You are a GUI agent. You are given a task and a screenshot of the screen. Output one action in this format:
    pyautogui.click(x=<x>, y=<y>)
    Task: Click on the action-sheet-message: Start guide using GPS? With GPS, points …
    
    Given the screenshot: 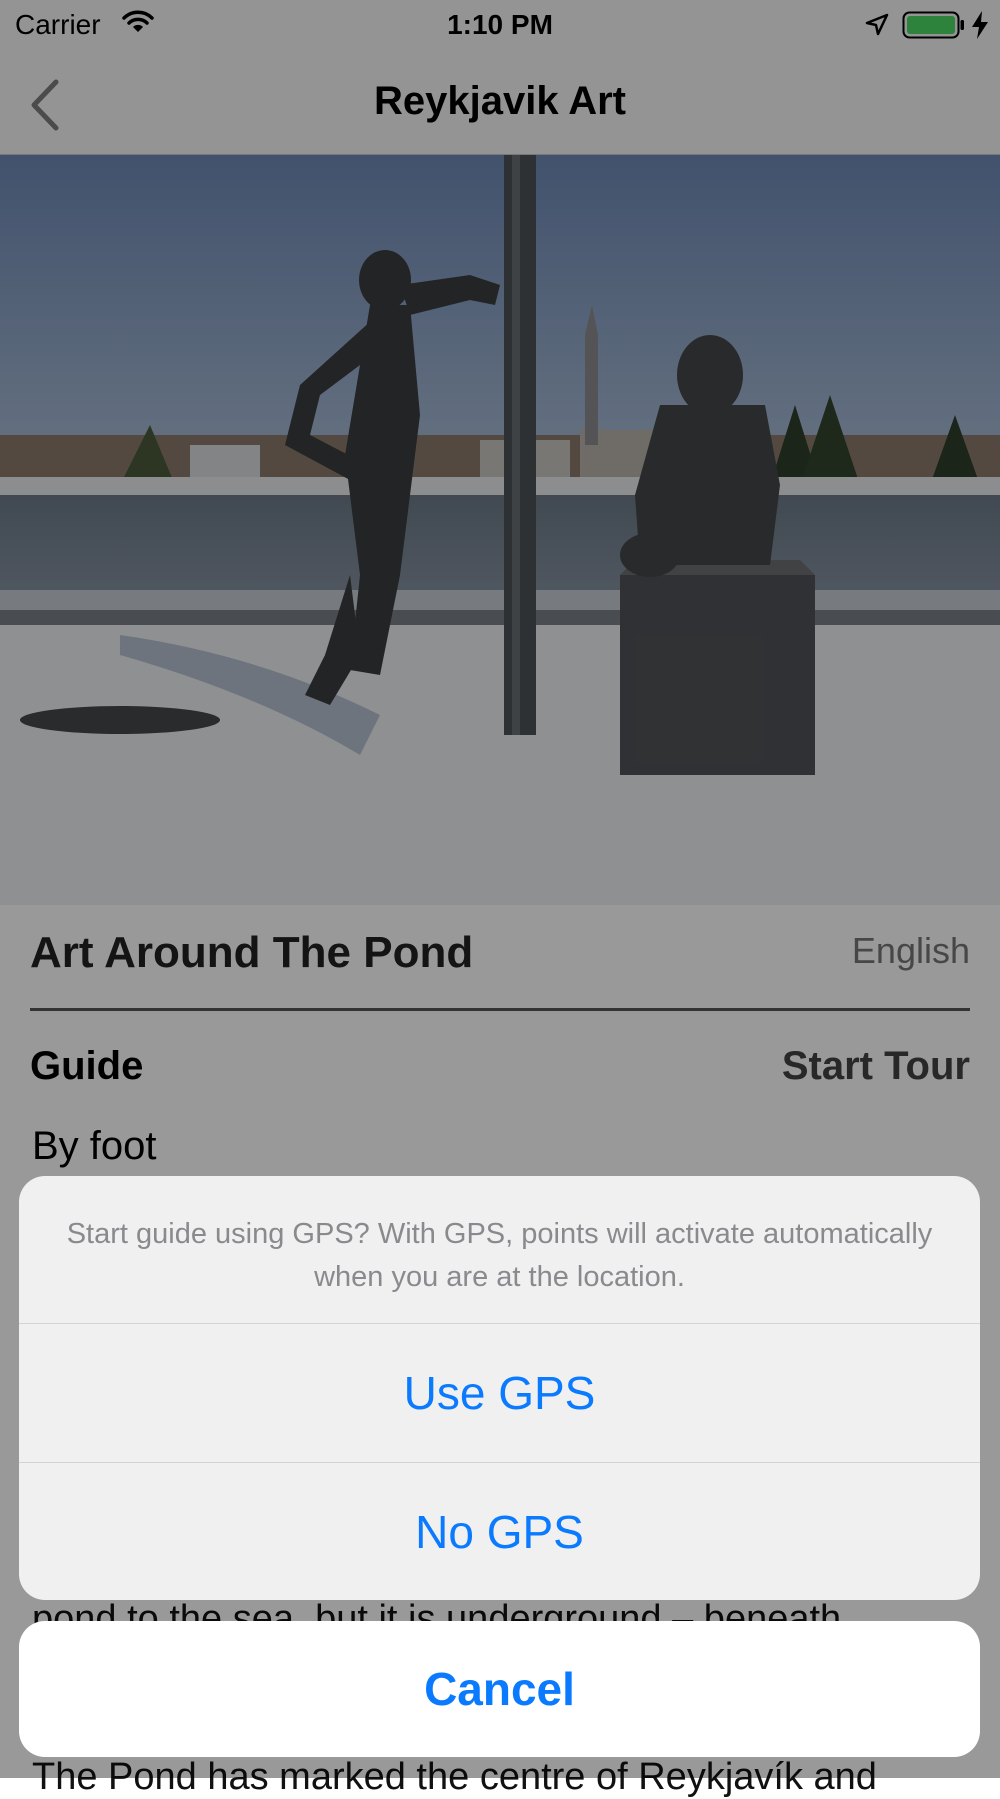 What is the action you would take?
    pyautogui.click(x=499, y=1250)
    